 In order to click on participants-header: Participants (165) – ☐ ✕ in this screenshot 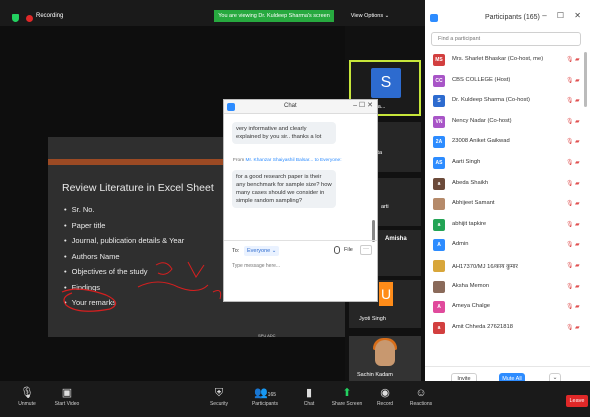, I will do `click(507, 18)`.